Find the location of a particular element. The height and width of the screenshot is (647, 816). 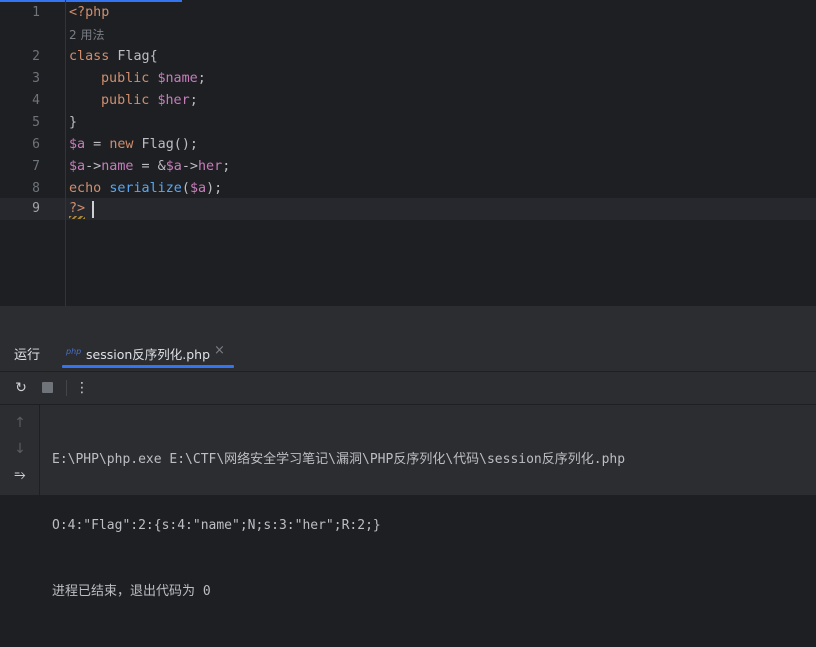

property: name is located at coordinates (117, 166).